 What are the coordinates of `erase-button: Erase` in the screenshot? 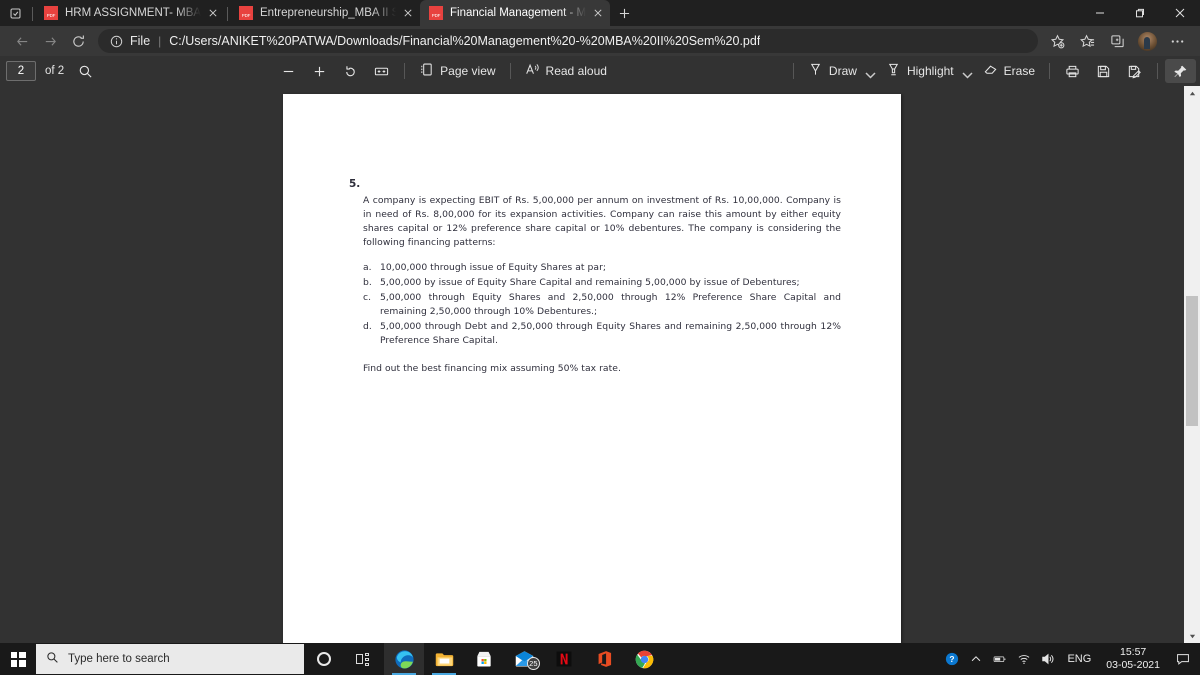 It's located at (1009, 71).